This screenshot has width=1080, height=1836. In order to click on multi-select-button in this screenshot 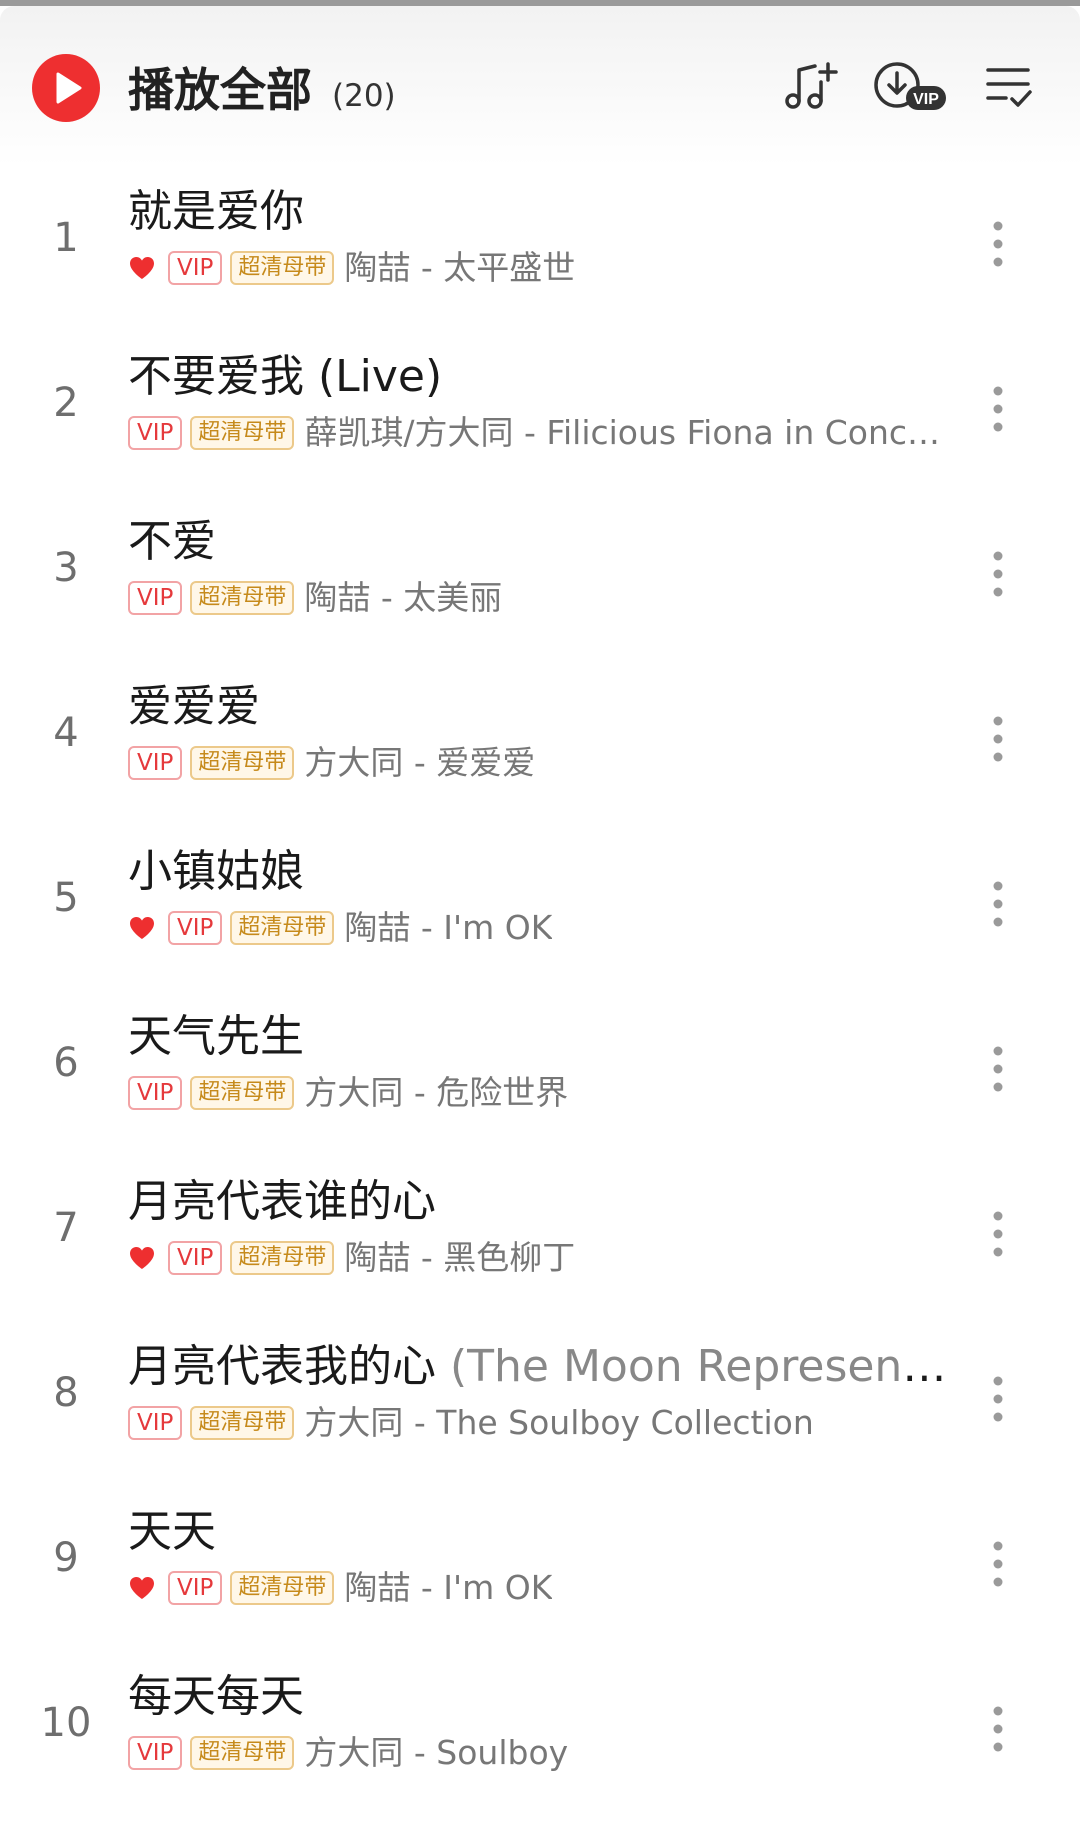, I will do `click(1009, 87)`.